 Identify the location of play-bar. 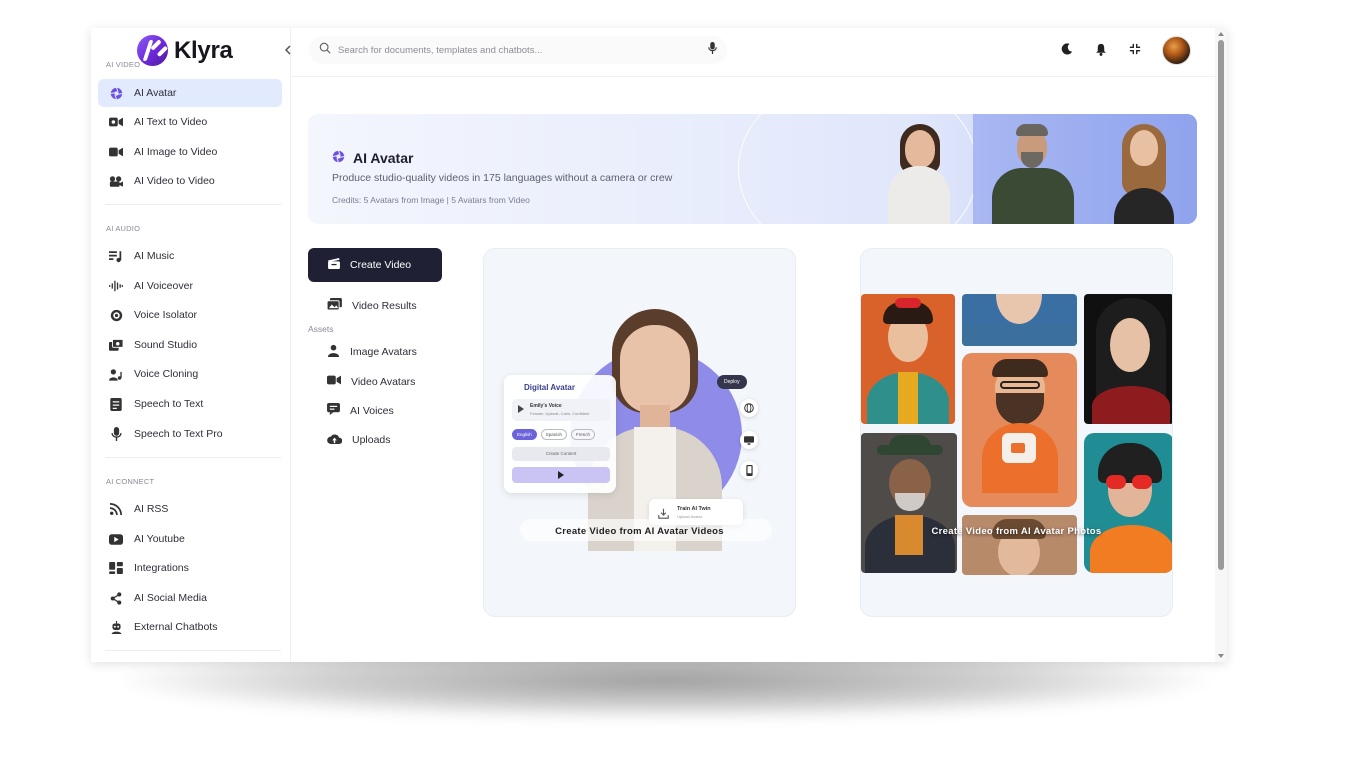
(561, 475).